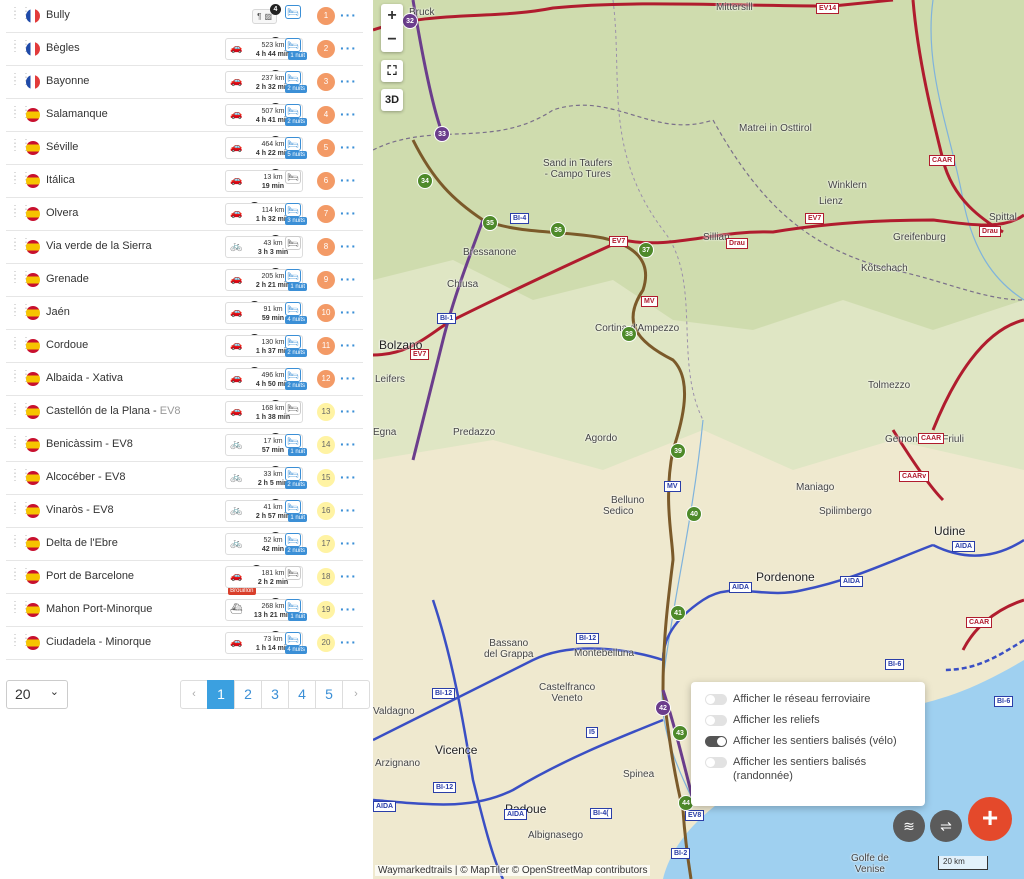 This screenshot has height=879, width=1024. I want to click on option-relief: Afficher les reliefs, so click(808, 720).